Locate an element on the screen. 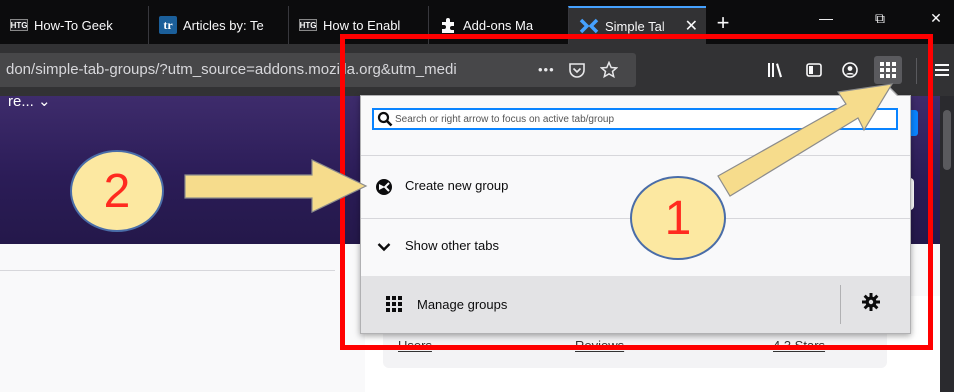  puzzle-piece-icon is located at coordinates (448, 25).